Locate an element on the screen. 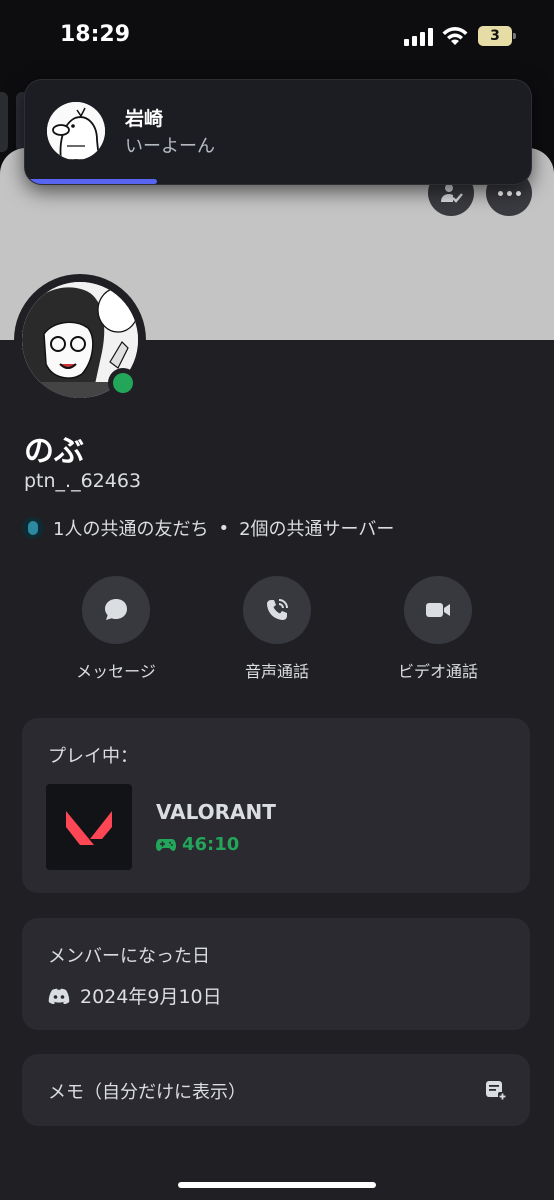 This screenshot has height=1200, width=554. game-icon is located at coordinates (89, 827).